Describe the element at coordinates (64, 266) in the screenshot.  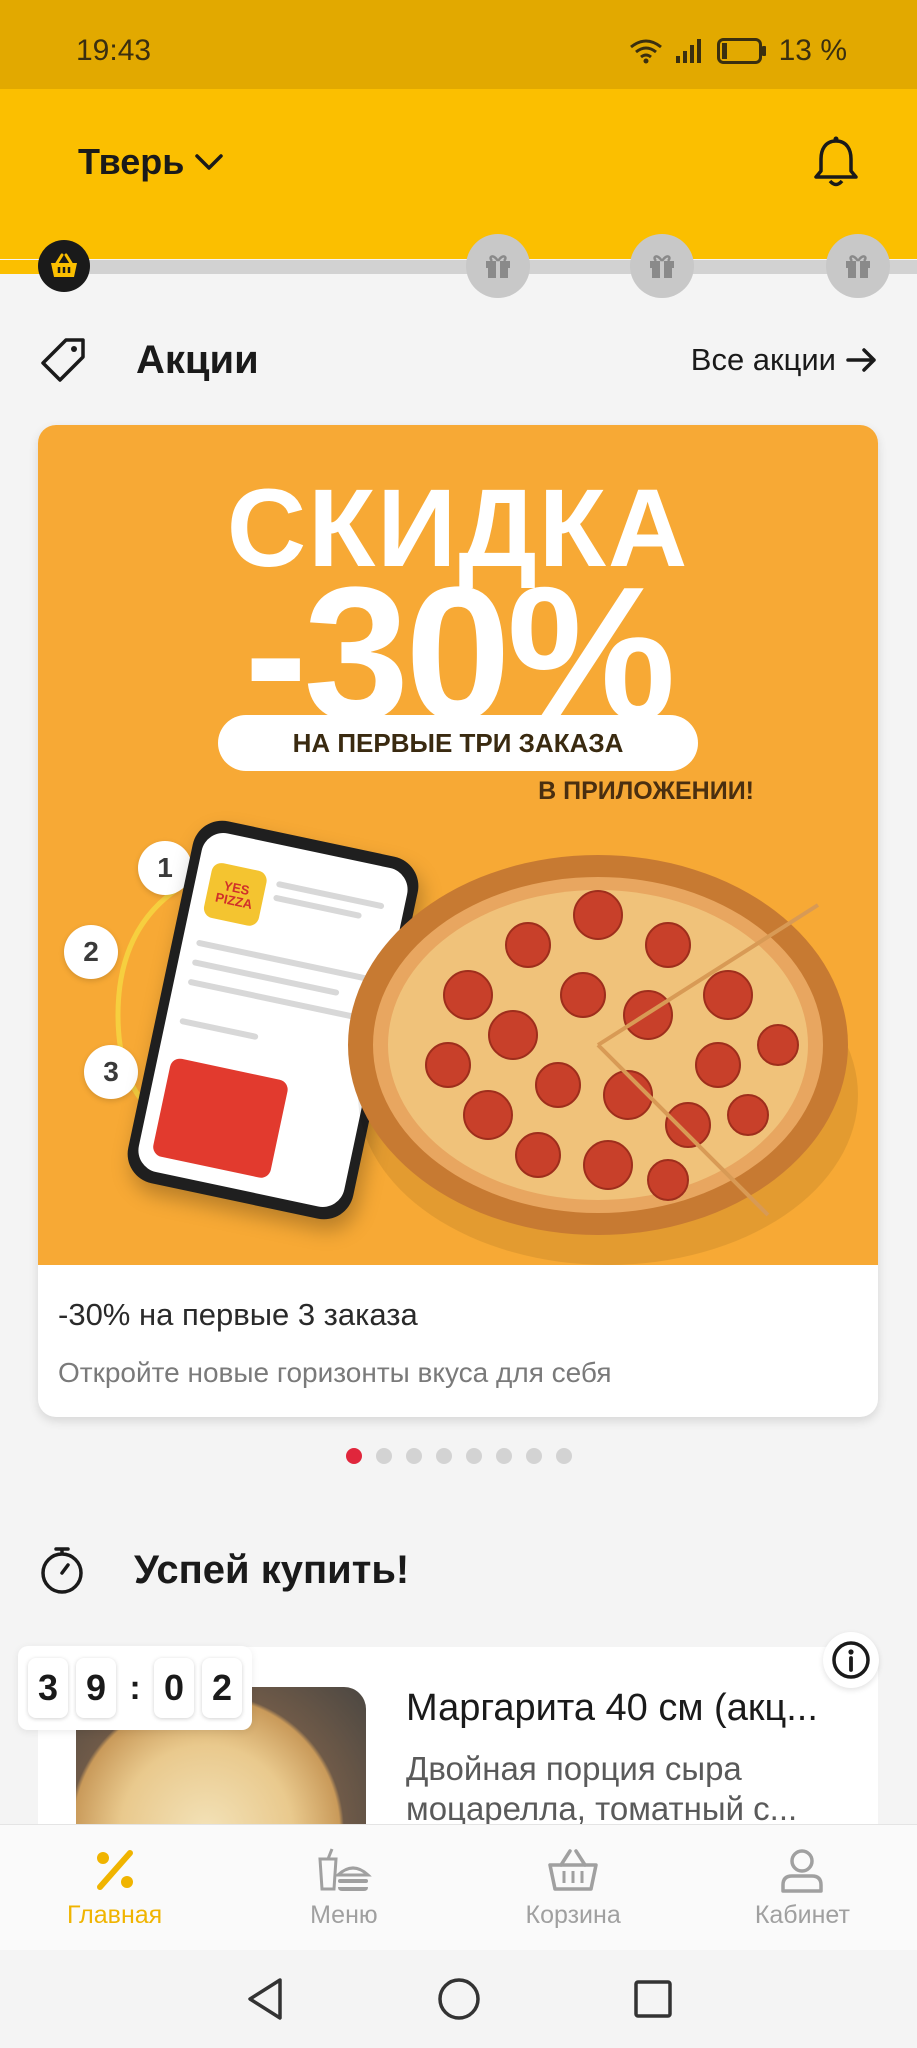
I see `basket-progress-icon` at that location.